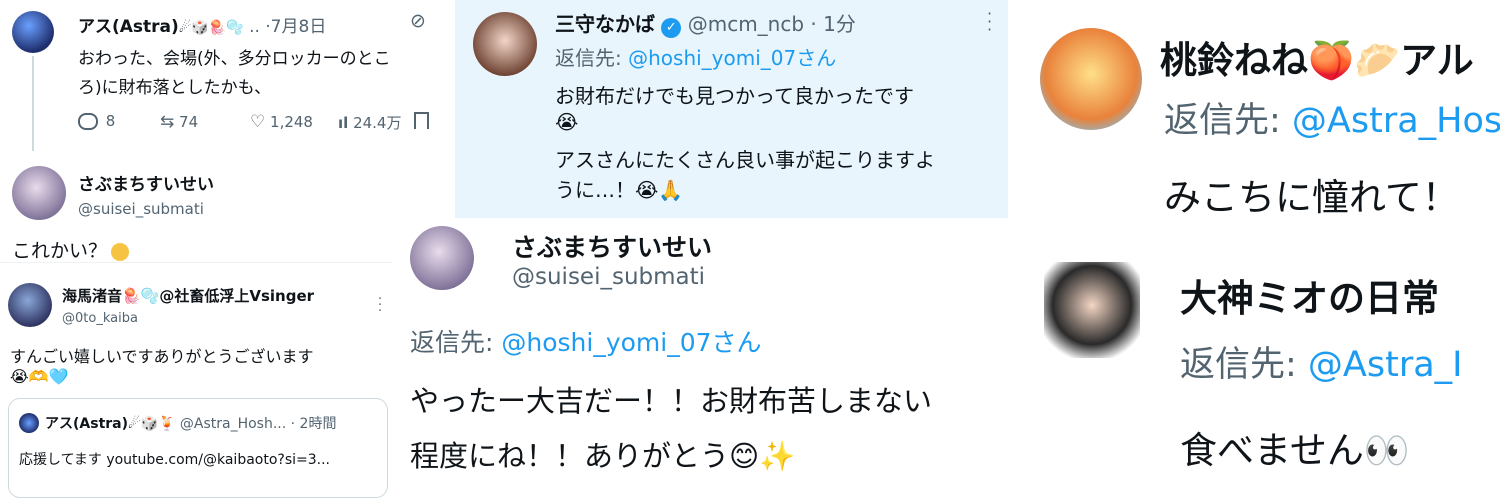  What do you see at coordinates (1317, 57) in the screenshot?
I see `author1-name: 桃鈴ねね🍑🥟アル` at bounding box center [1317, 57].